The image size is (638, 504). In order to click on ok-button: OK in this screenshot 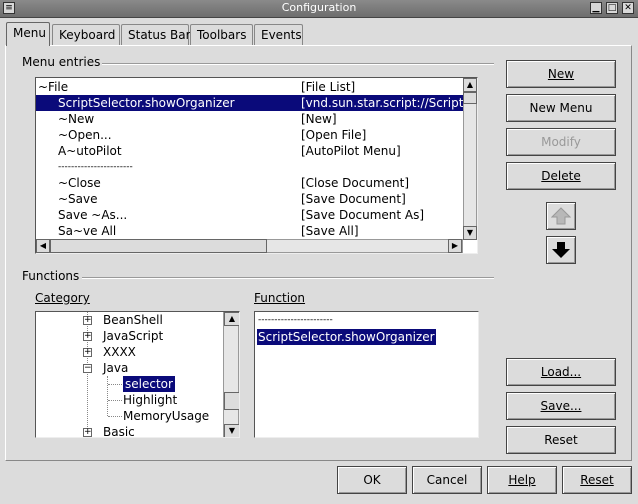, I will do `click(372, 480)`.